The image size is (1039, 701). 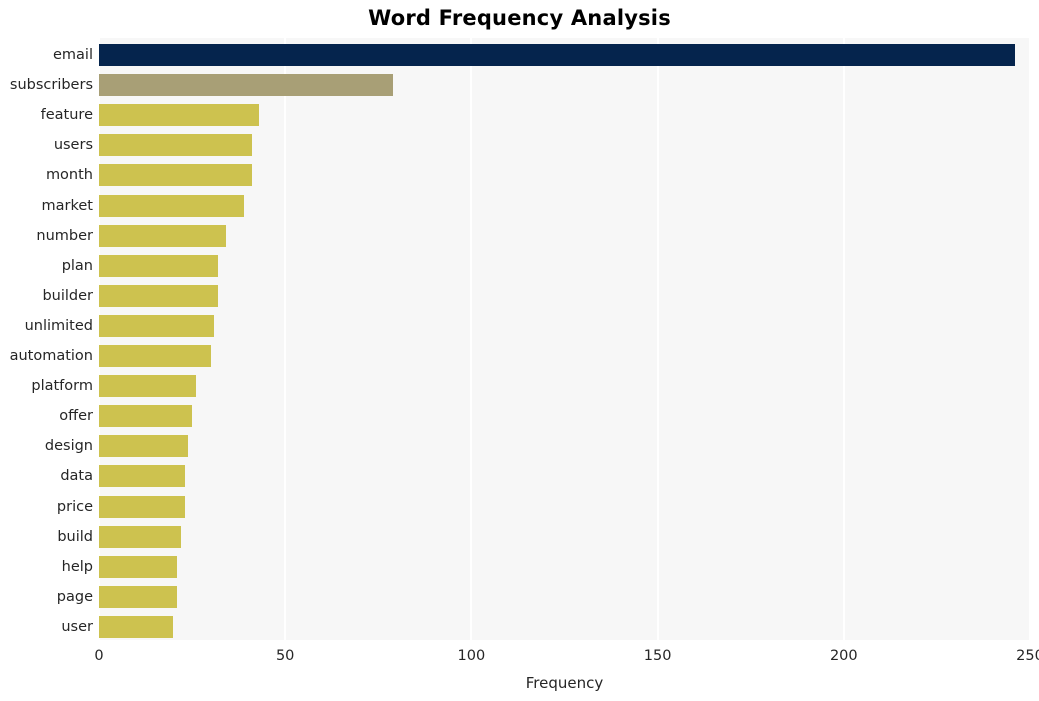 What do you see at coordinates (76, 476) in the screenshot?
I see `y-tick-label-data: data` at bounding box center [76, 476].